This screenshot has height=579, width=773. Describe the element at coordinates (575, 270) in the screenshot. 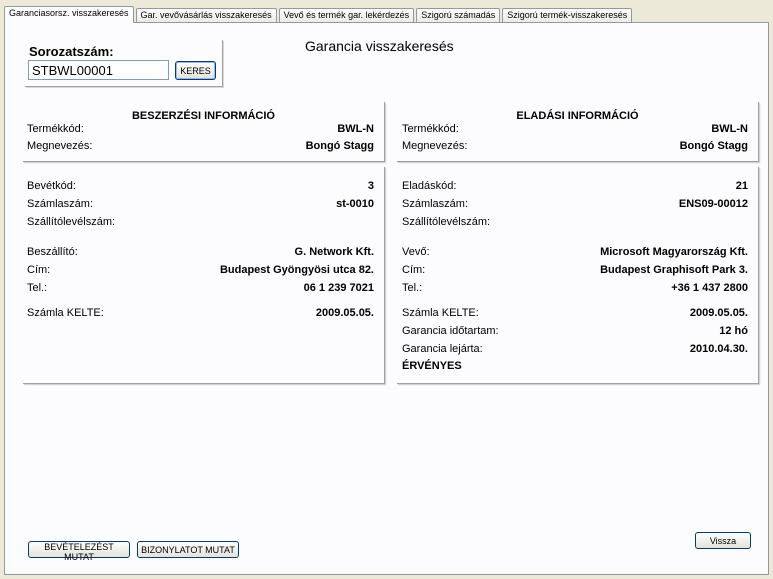

I see `sales-address-row: Cím: Budapest Graphisoft Park 3.` at that location.